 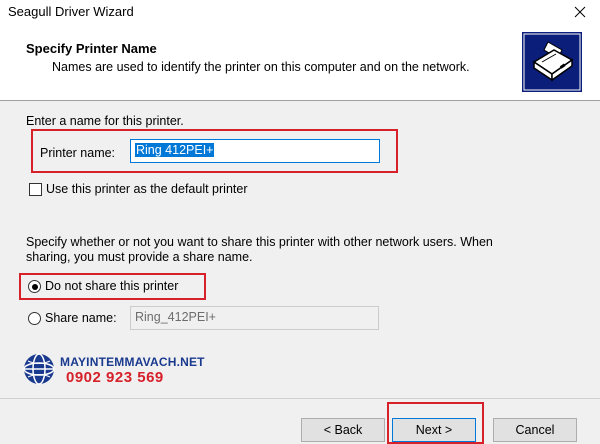 What do you see at coordinates (255, 151) in the screenshot?
I see `printer-name-input: Ring 412PEI+` at bounding box center [255, 151].